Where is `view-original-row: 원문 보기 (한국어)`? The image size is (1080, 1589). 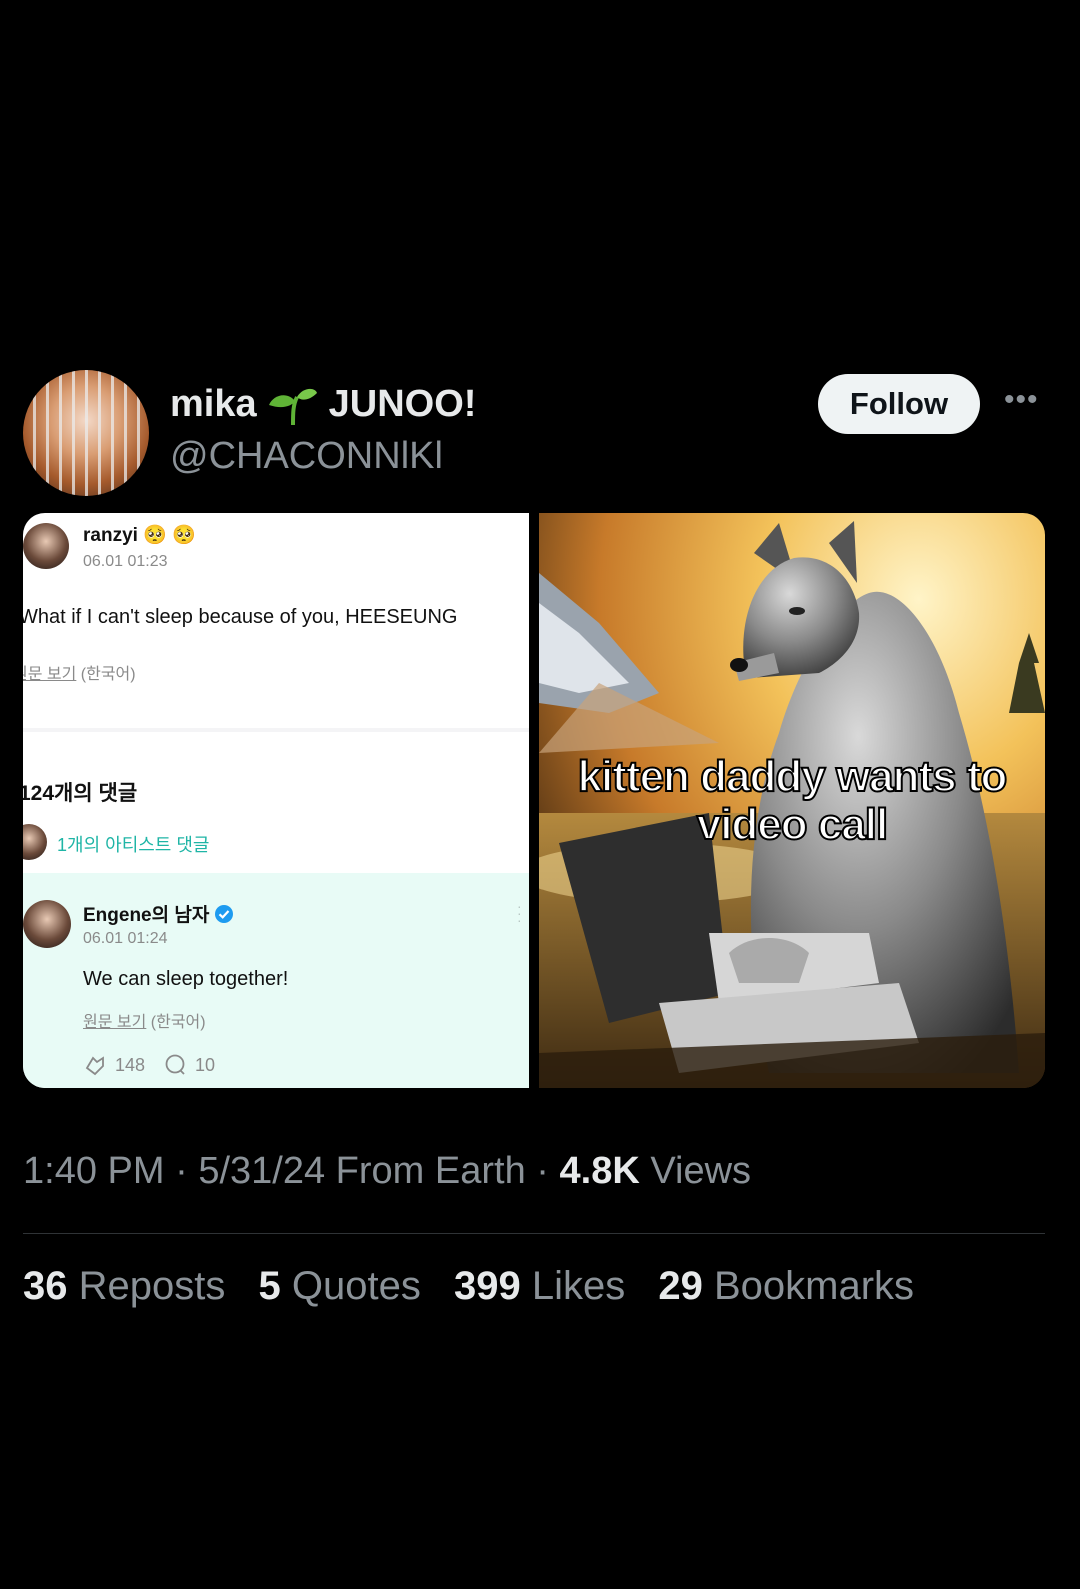
view-original-row: 원문 보기 (한국어) is located at coordinates (79, 672).